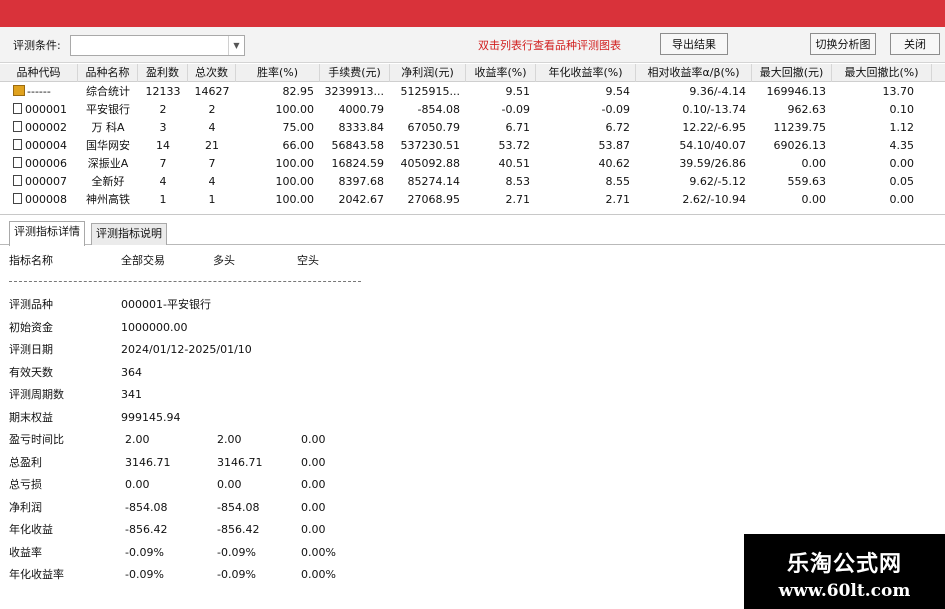 The width and height of the screenshot is (945, 609). Describe the element at coordinates (618, 199) in the screenshot. I see `table-cell: 2.71` at that location.